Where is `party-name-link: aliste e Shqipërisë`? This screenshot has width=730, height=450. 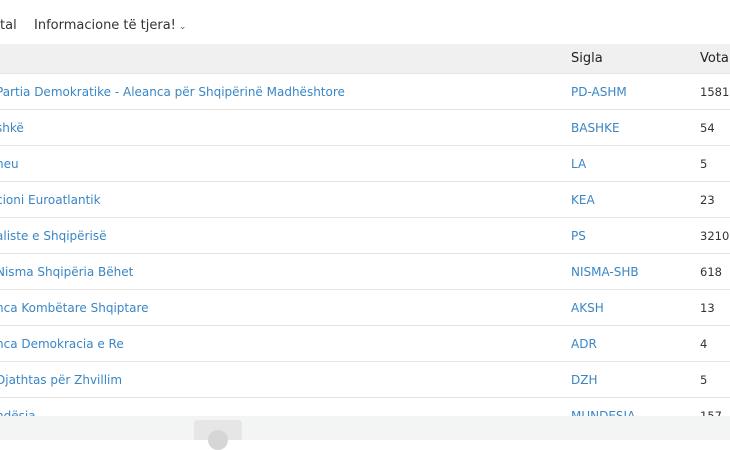
party-name-link: aliste e Shqipërisë is located at coordinates (285, 235).